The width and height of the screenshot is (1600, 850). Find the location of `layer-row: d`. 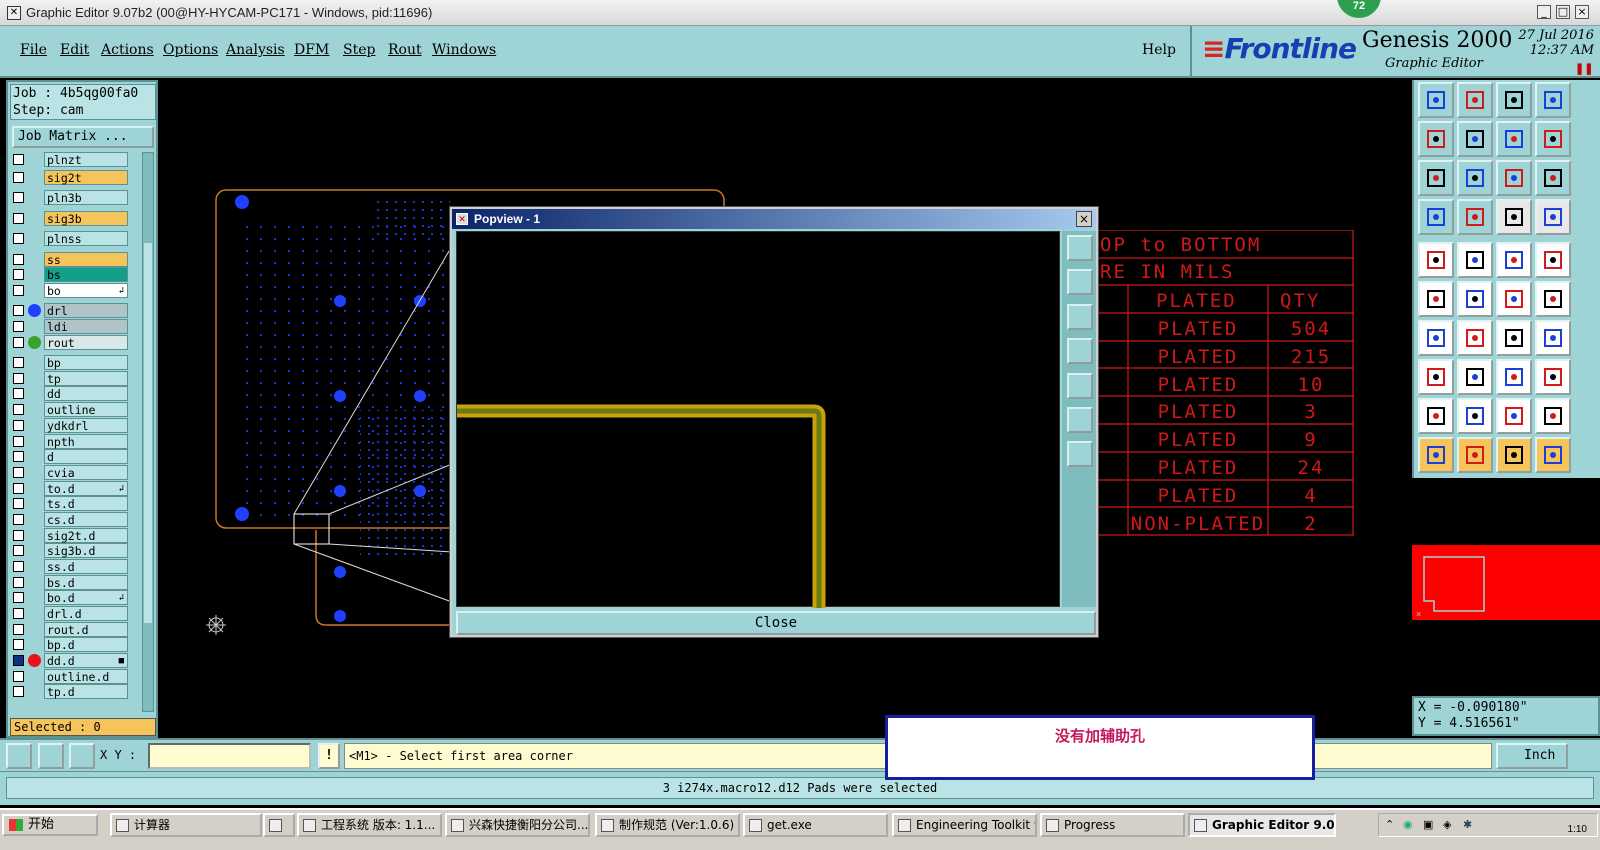

layer-row: d is located at coordinates (69, 456).